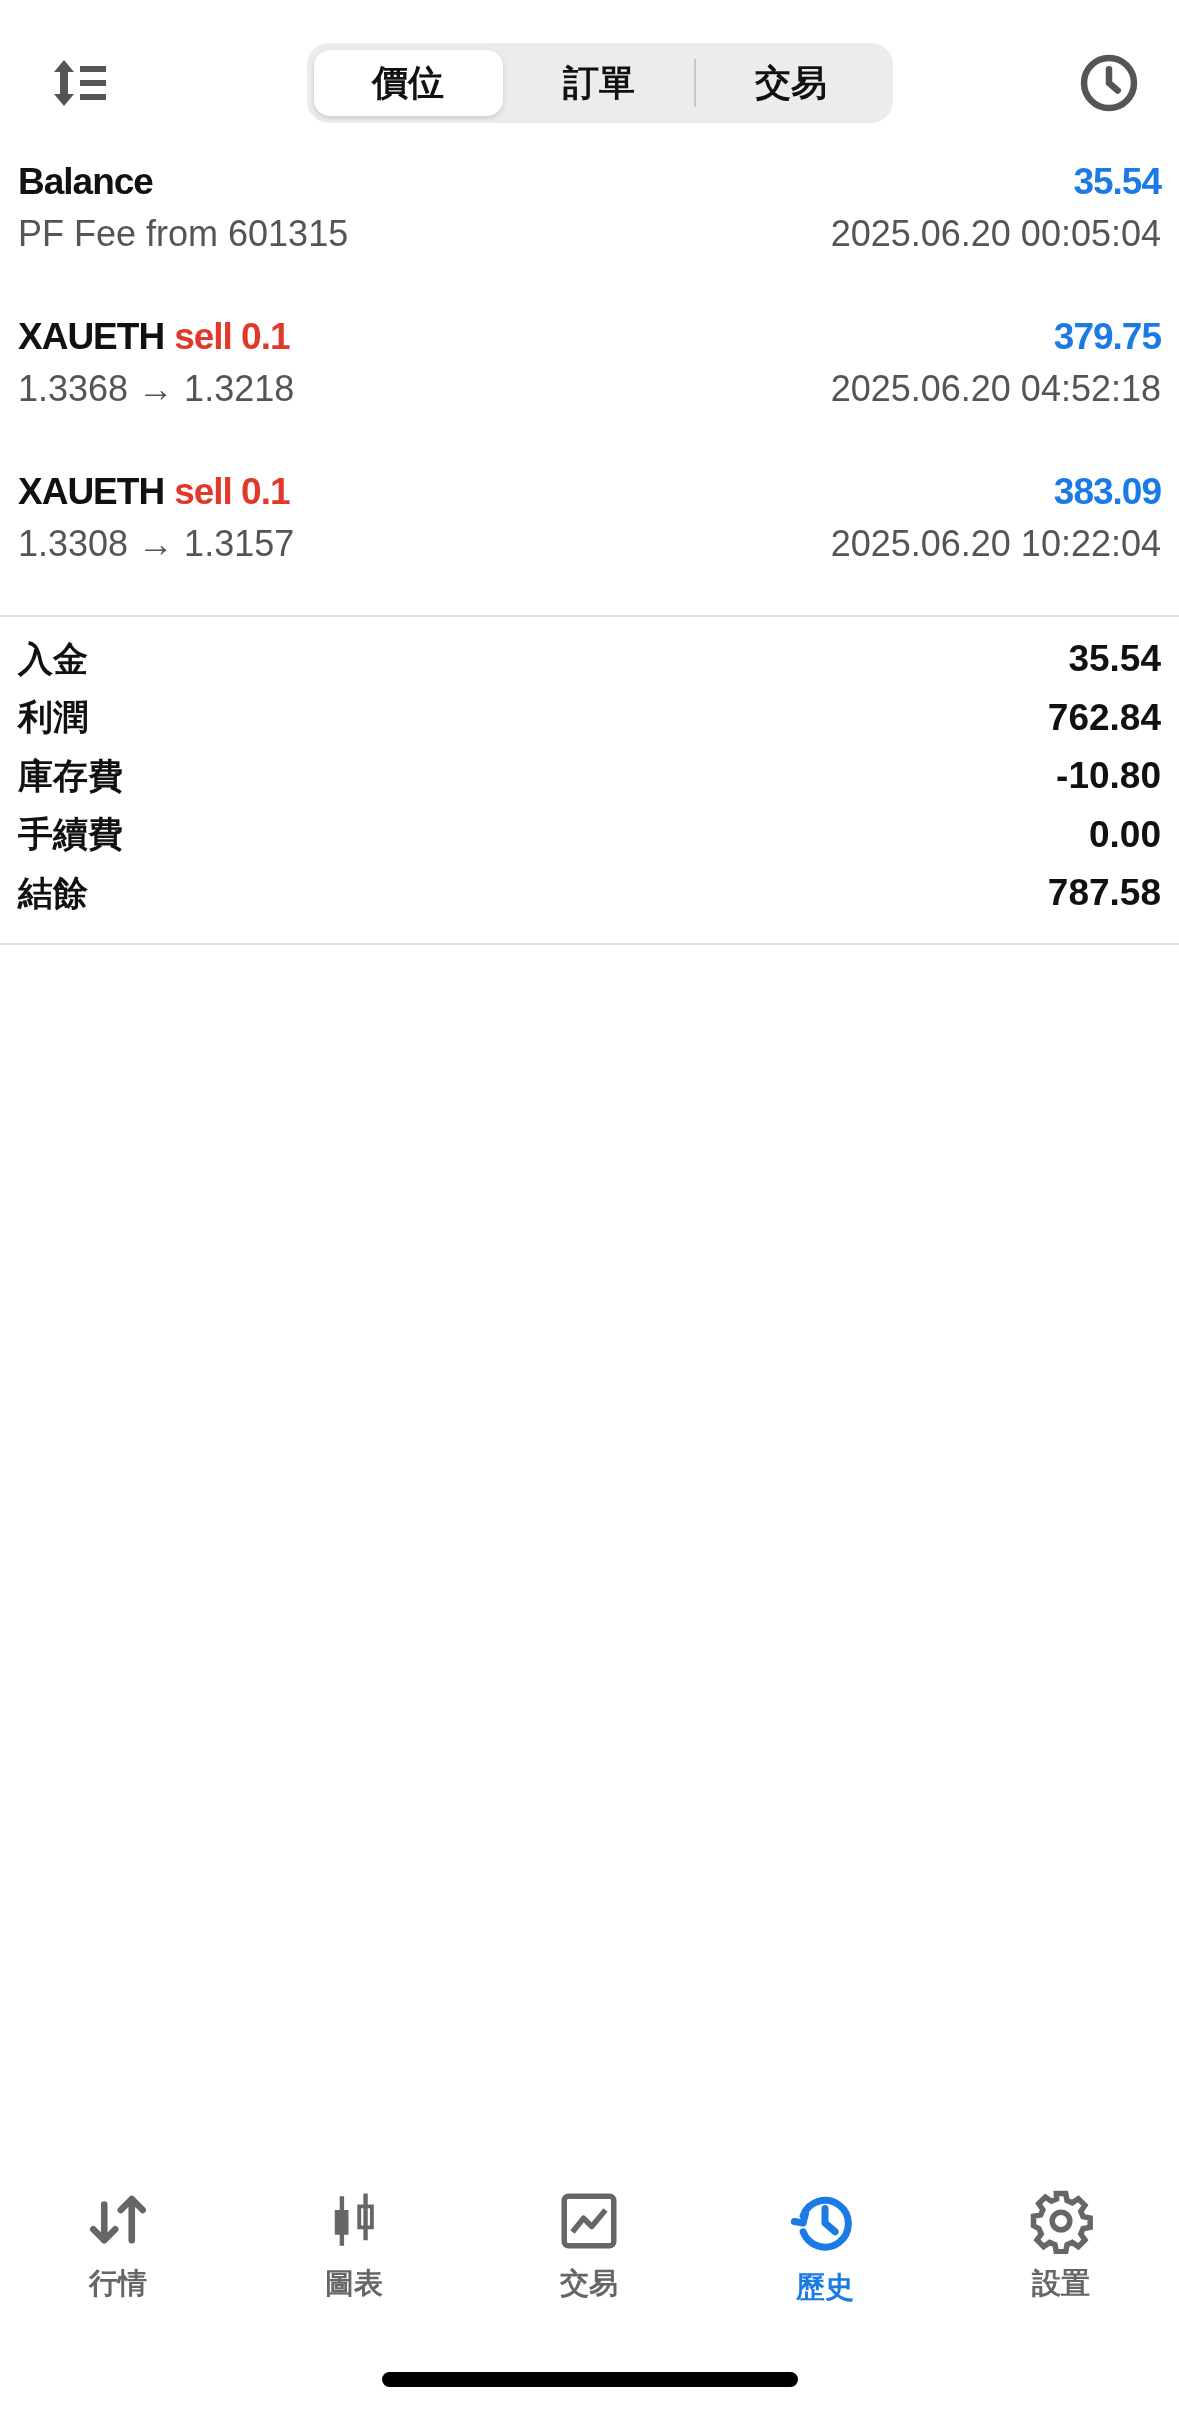  Describe the element at coordinates (117, 2248) in the screenshot. I see `nav-tab: 行情` at that location.